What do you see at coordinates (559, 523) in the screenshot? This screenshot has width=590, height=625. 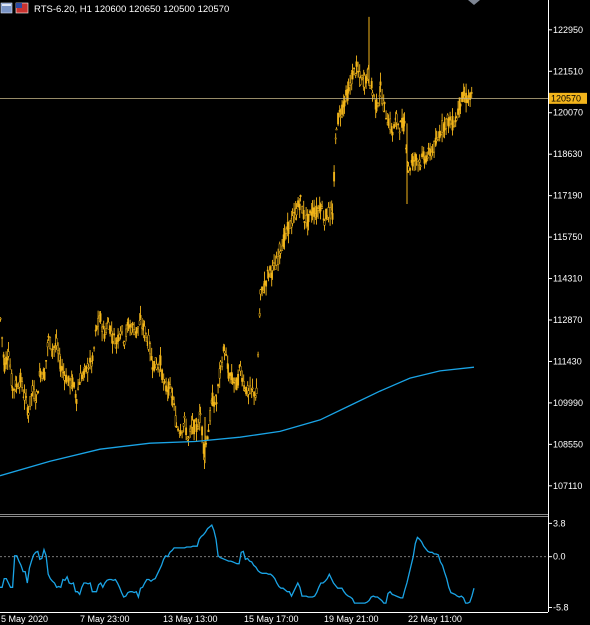 I see `osc-tick-label: 3.8` at bounding box center [559, 523].